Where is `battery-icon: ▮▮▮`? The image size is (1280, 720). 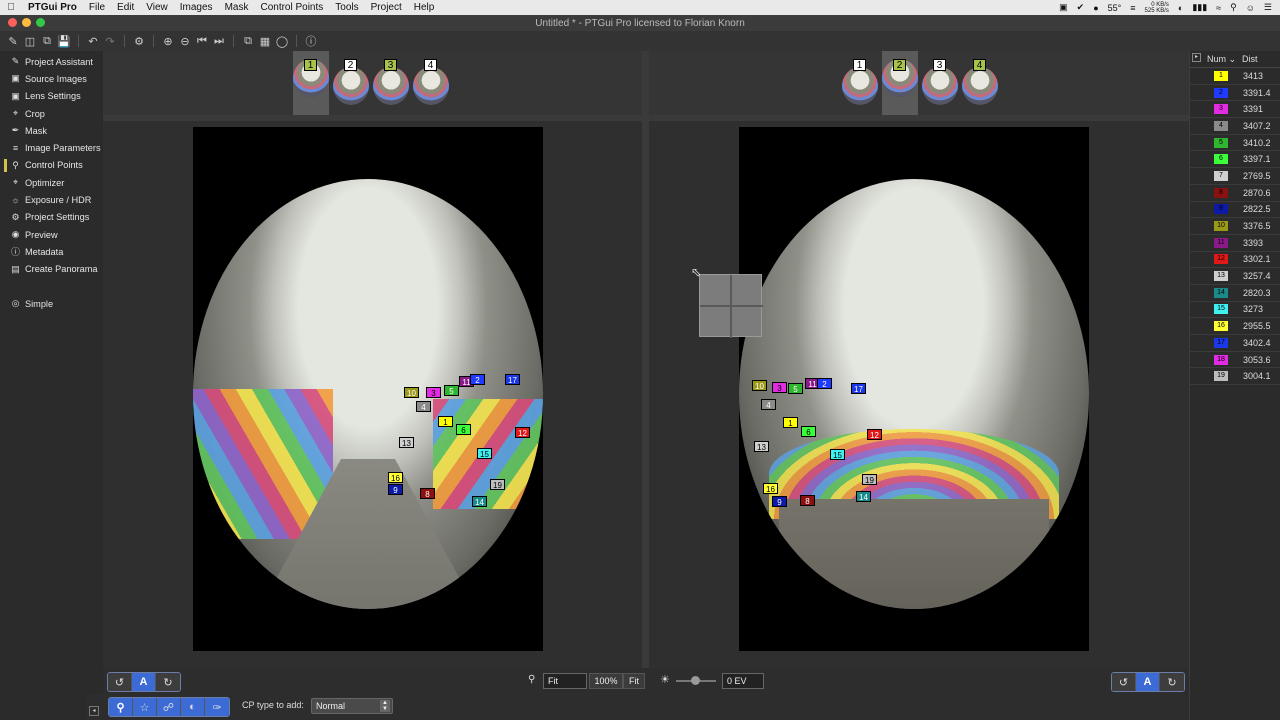
battery-icon: ▮▮▮ is located at coordinates (1199, 7).